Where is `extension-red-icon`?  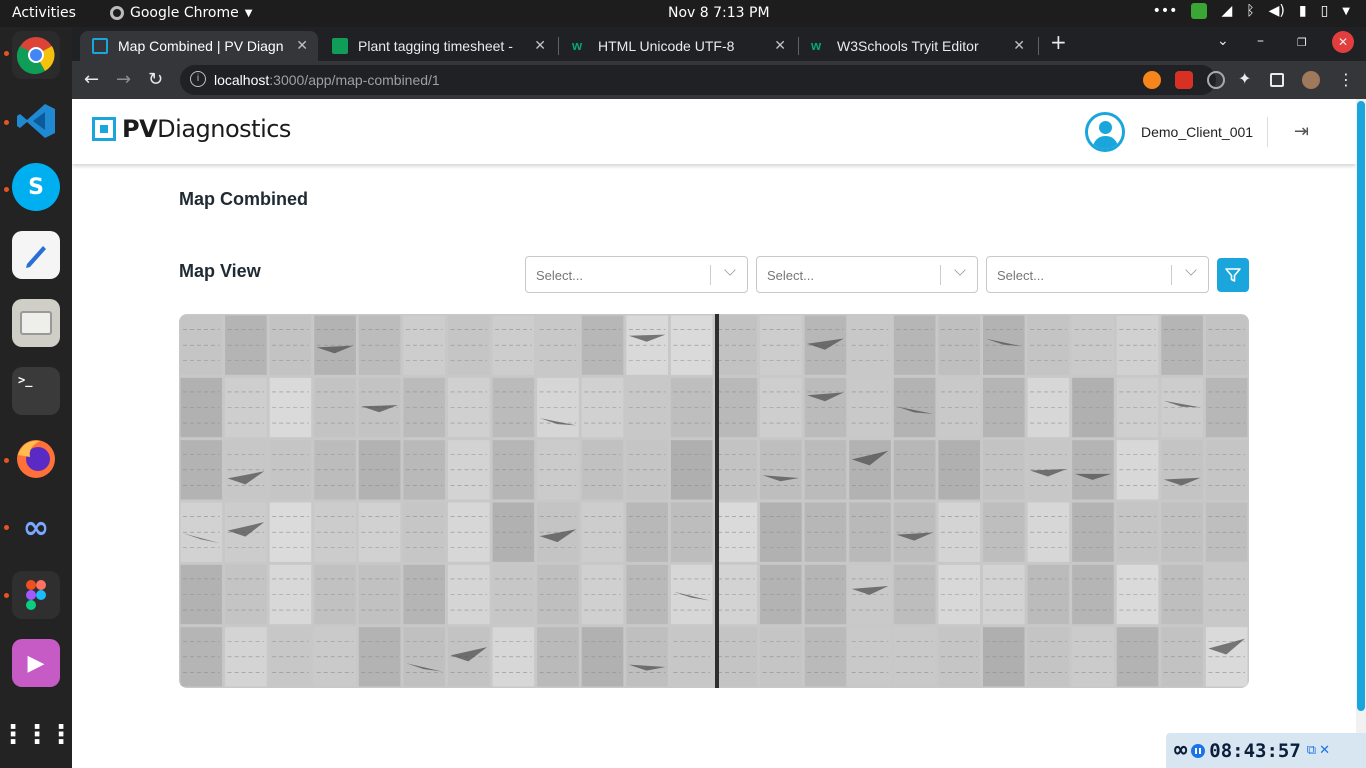 extension-red-icon is located at coordinates (1184, 80).